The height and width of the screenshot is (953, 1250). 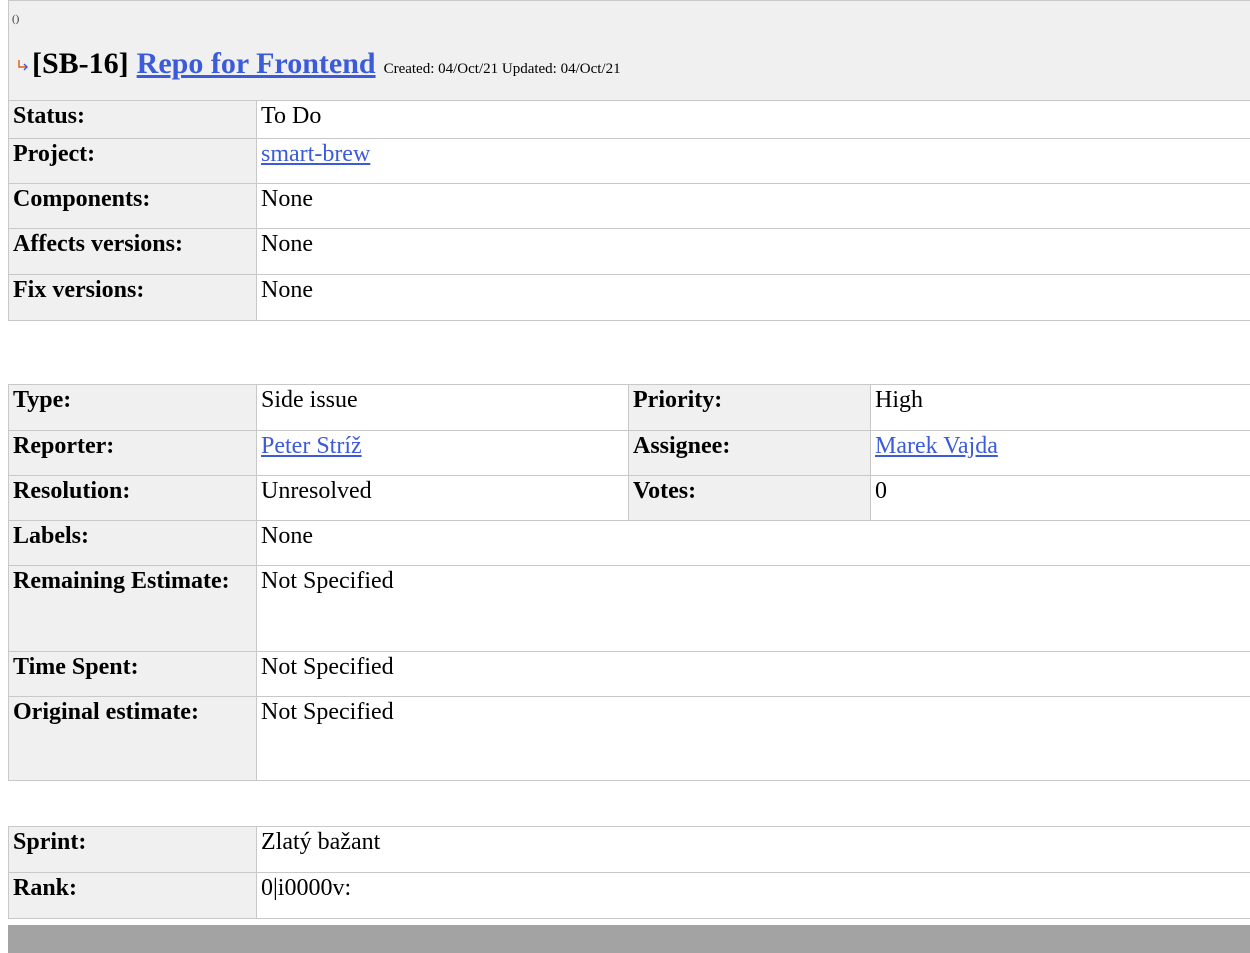 I want to click on remaining-estimate-value: Not Specified, so click(x=753, y=608).